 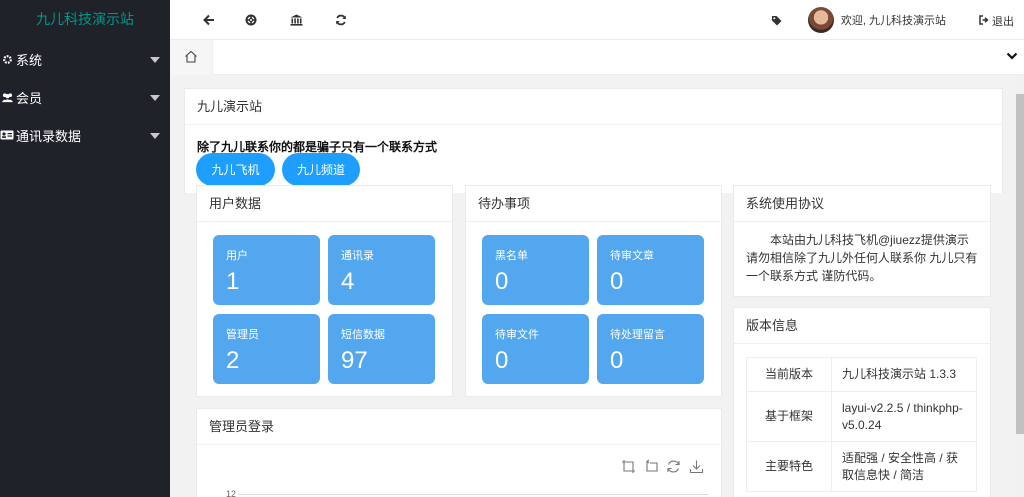 I want to click on table-row: 当前版本 九儿科技演示站 1.3.3, so click(x=861, y=374).